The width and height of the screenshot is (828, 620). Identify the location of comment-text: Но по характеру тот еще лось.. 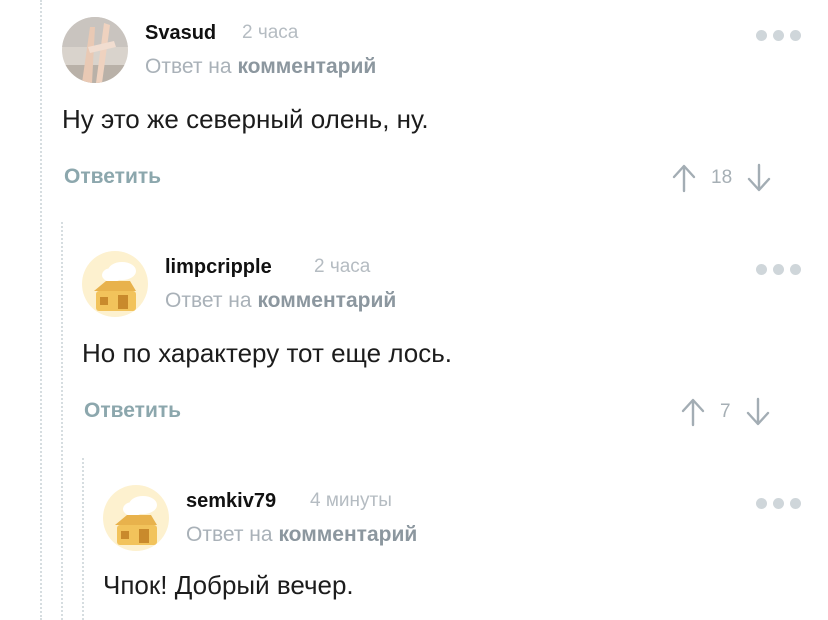
(267, 353).